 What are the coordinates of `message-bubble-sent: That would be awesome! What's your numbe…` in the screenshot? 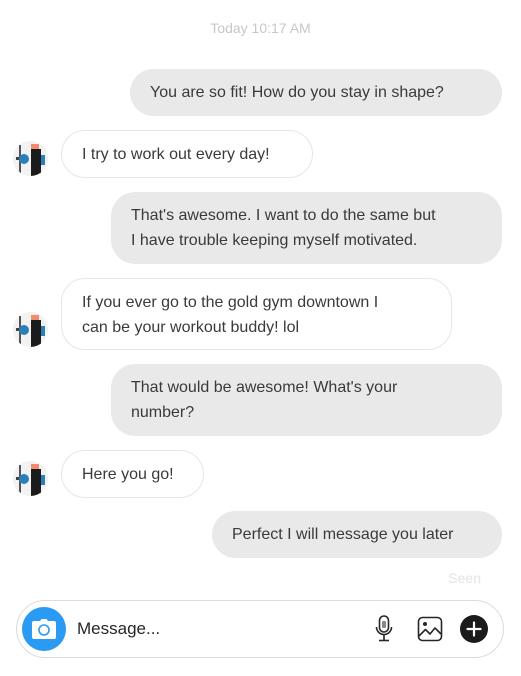 It's located at (306, 400).